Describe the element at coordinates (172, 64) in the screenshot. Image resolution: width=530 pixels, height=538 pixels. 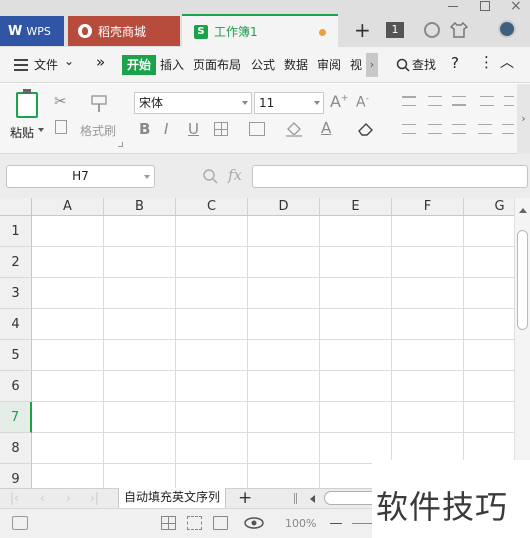
I see `tab-insert: 插入` at that location.